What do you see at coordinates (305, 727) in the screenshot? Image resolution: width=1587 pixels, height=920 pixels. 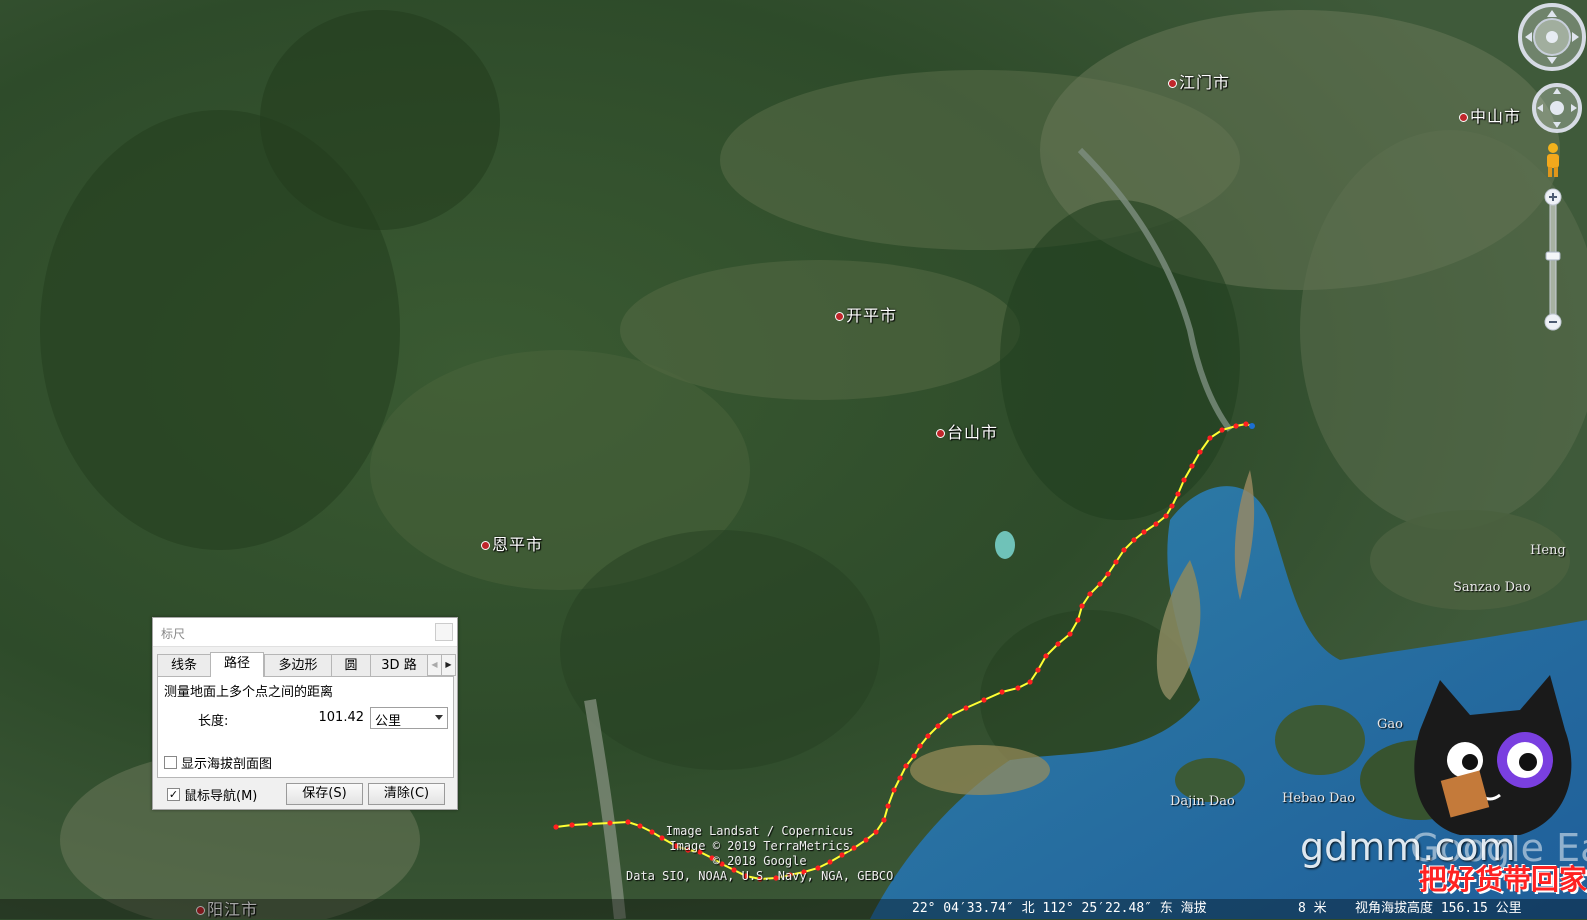 I see `path-panel: 测量地面上多个点之间的距离 长度: 101.42 公里 显示海拔剖面图` at bounding box center [305, 727].